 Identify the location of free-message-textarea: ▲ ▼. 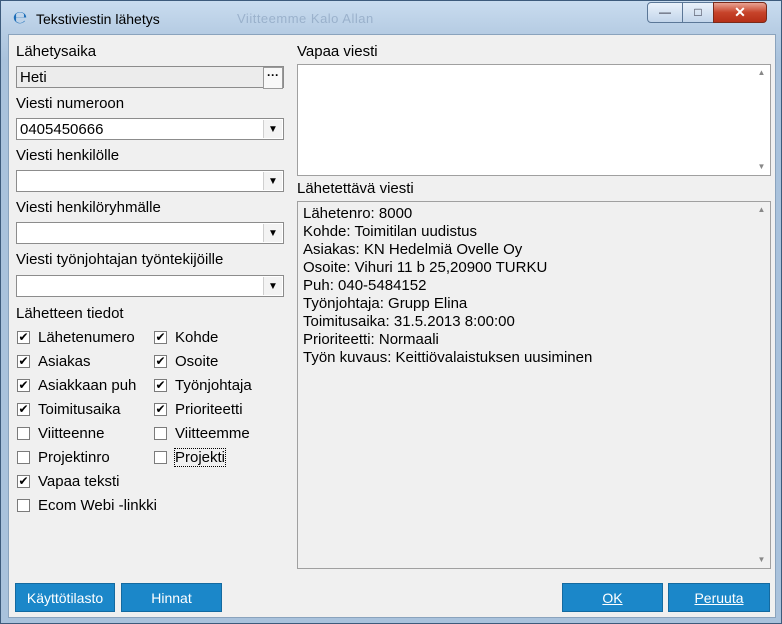
(534, 120).